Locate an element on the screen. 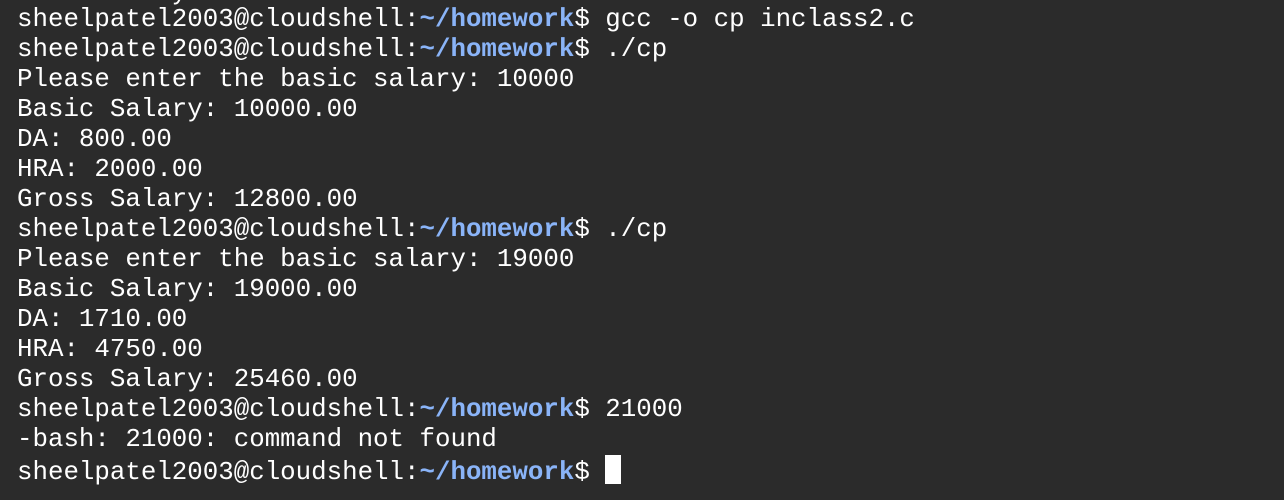 The height and width of the screenshot is (500, 1284). output-line: Please enter the basic salary: 19000 is located at coordinates (296, 259).